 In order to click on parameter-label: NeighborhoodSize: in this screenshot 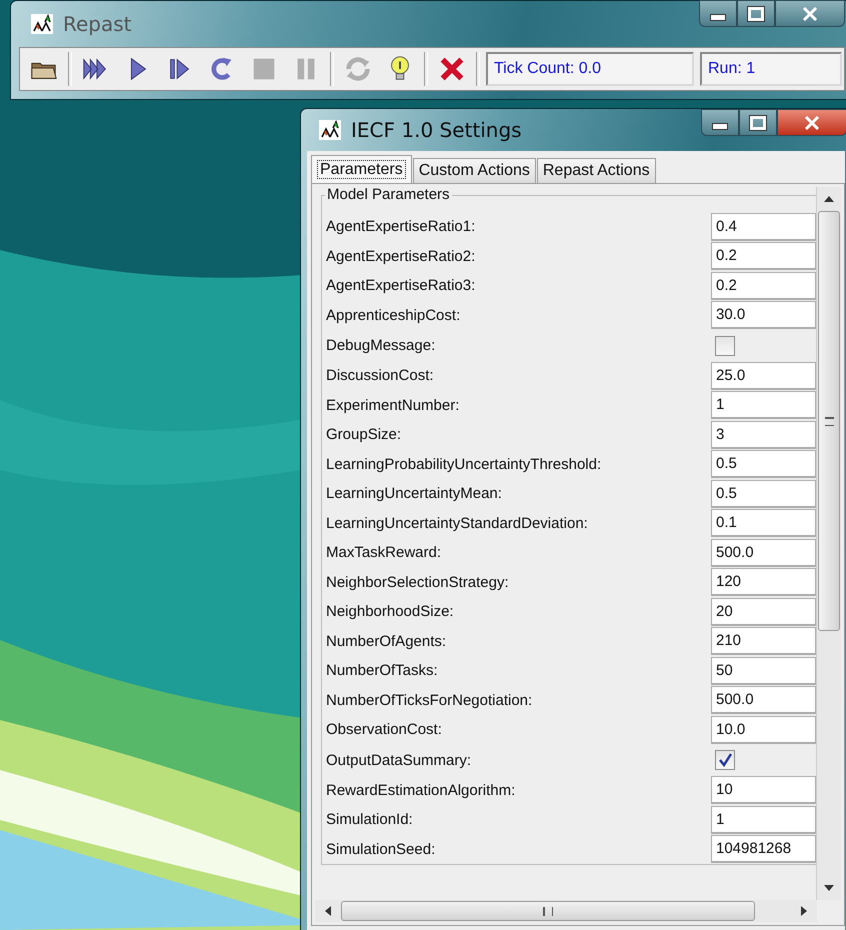, I will do `click(390, 611)`.